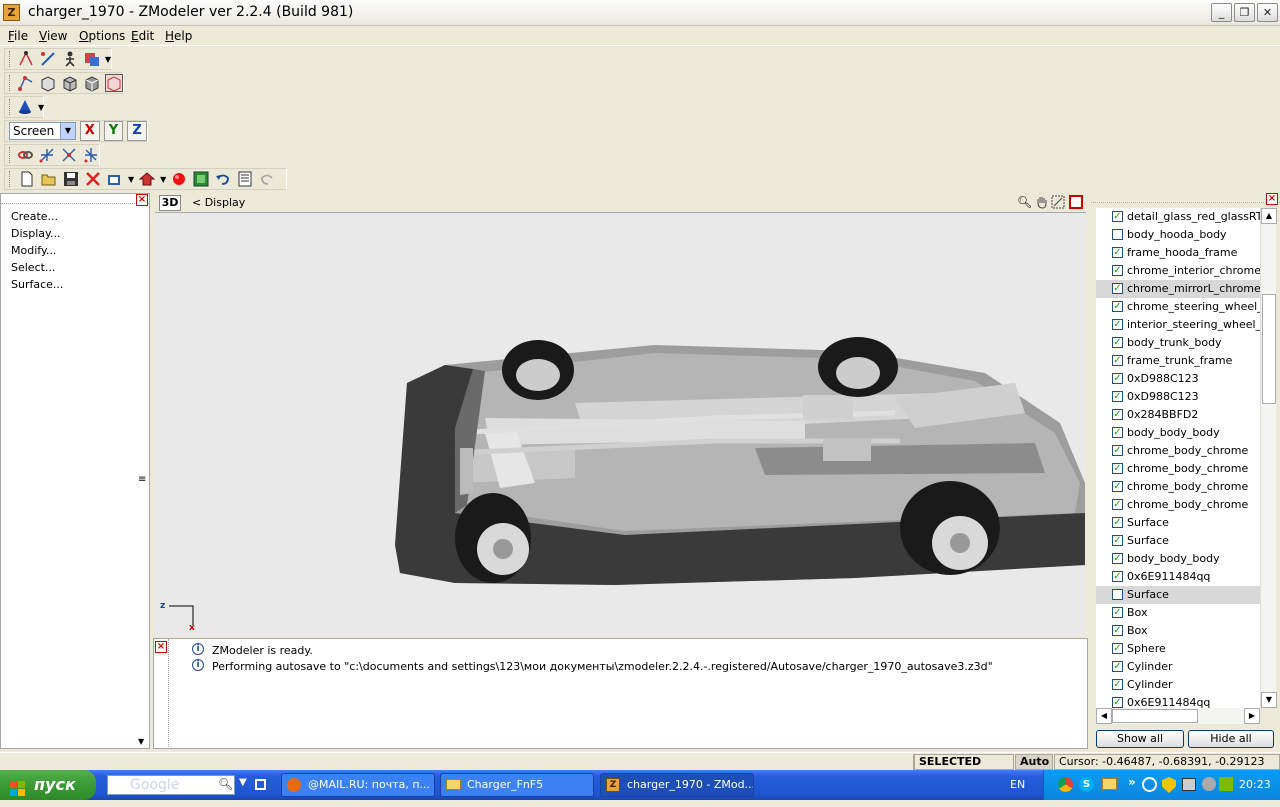  I want to click on face-mode-icon, so click(70, 83).